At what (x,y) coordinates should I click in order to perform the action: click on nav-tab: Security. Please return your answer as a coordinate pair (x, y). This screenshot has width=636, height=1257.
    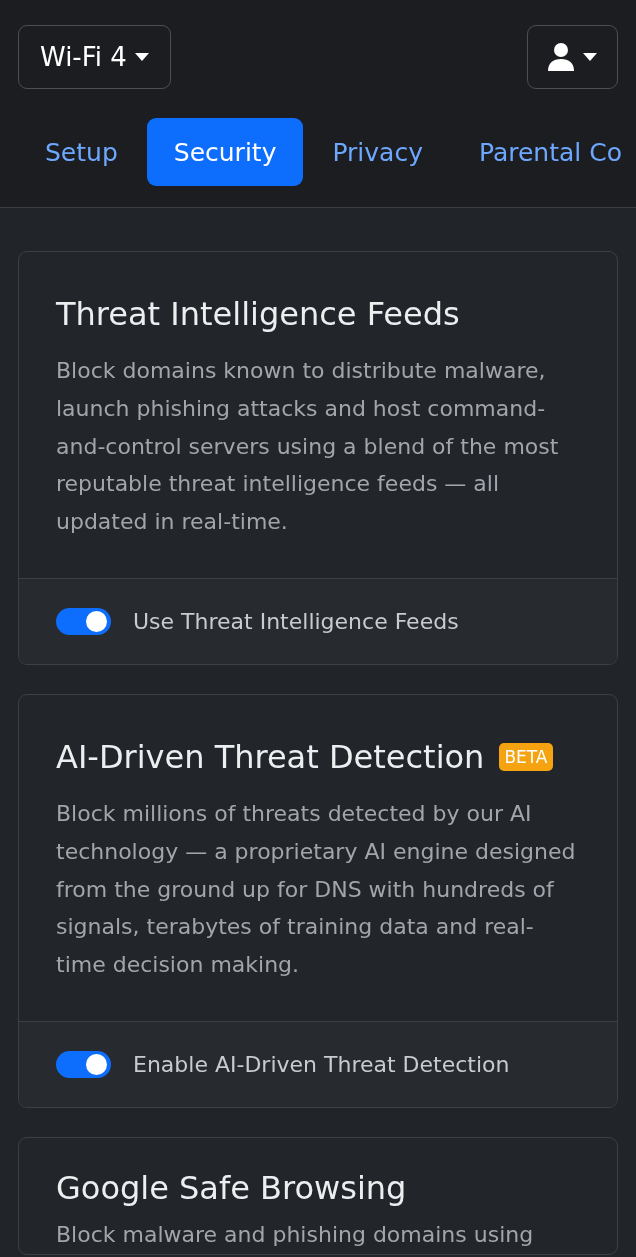
    Looking at the image, I should click on (225, 152).